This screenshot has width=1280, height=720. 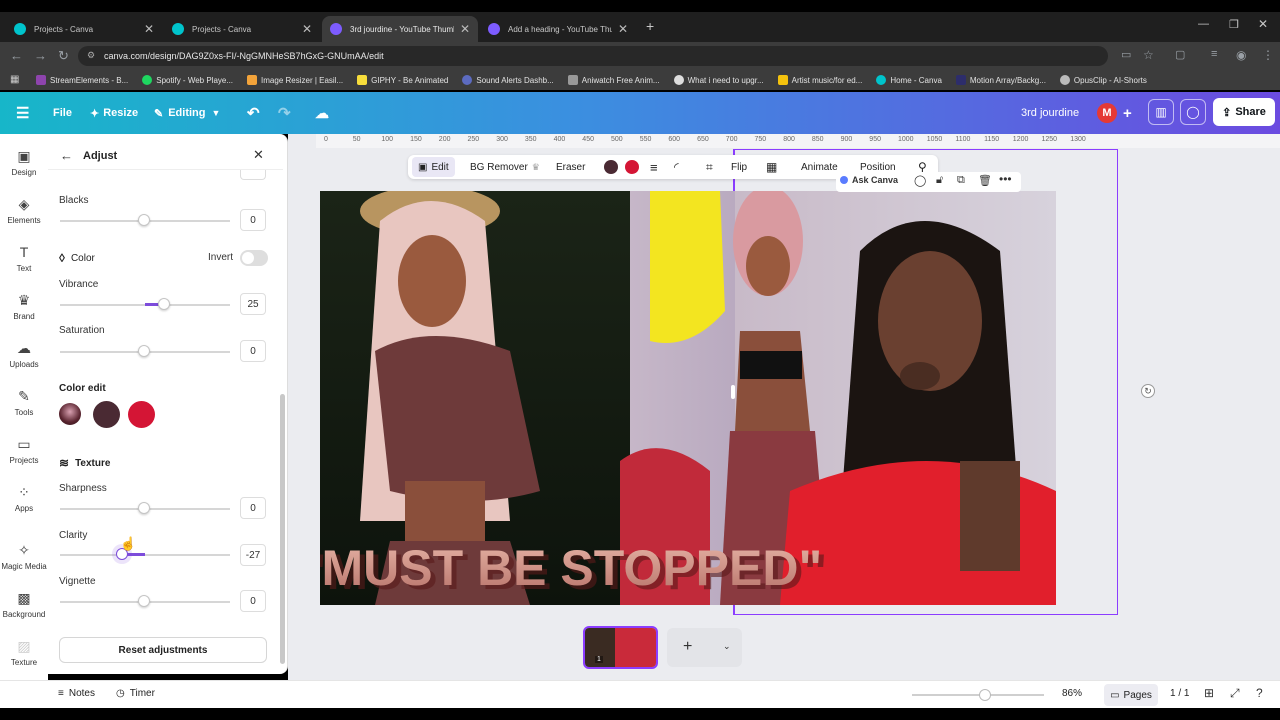 What do you see at coordinates (24, 306) in the screenshot?
I see `rail-item-brand: ♛ Brand` at bounding box center [24, 306].